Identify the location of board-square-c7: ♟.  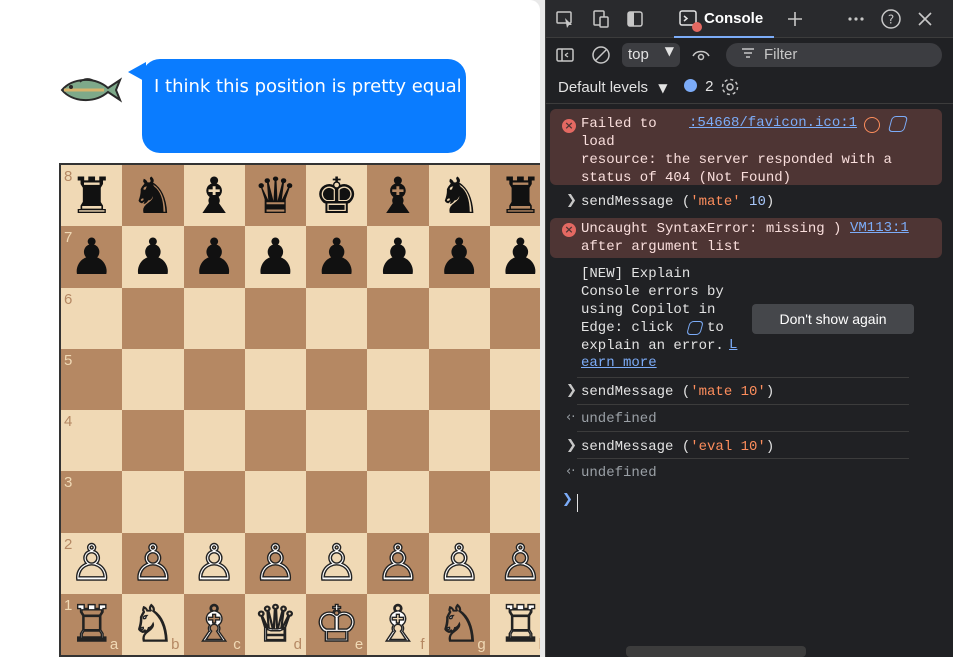
(214, 257).